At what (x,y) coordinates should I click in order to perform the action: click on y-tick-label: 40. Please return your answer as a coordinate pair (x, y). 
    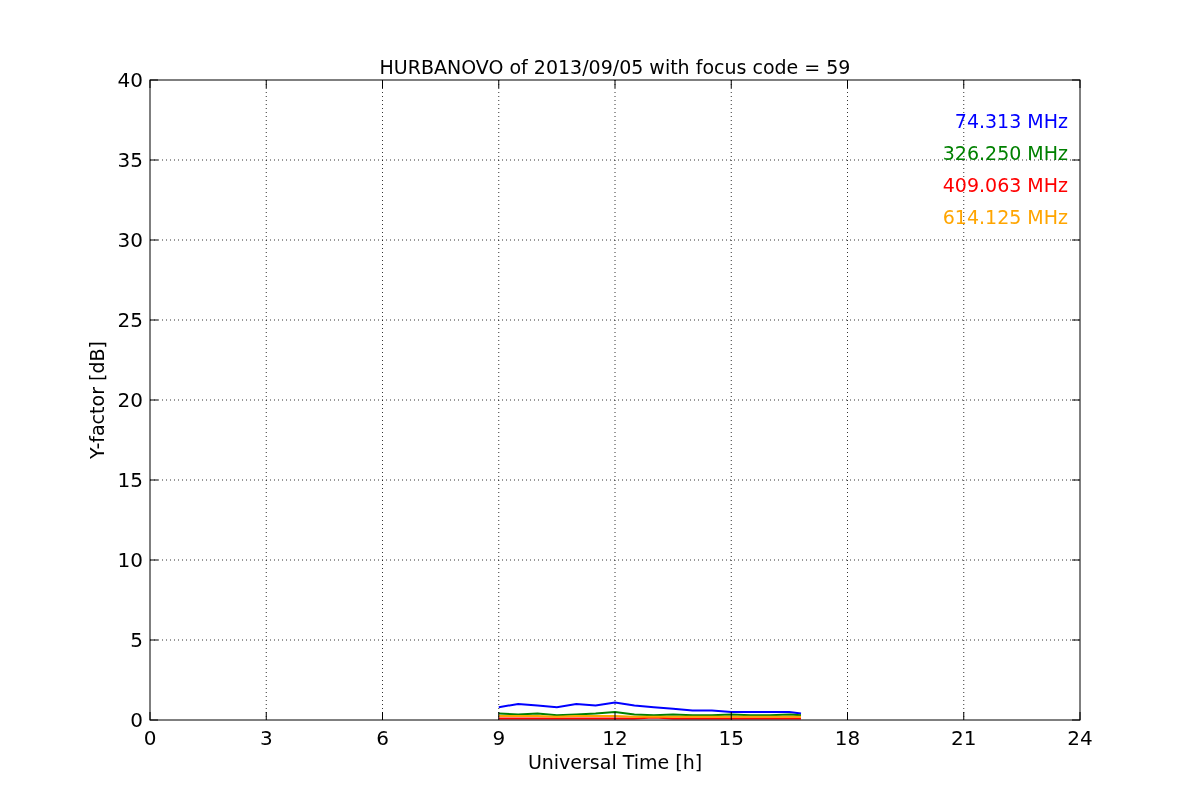
    Looking at the image, I should click on (130, 80).